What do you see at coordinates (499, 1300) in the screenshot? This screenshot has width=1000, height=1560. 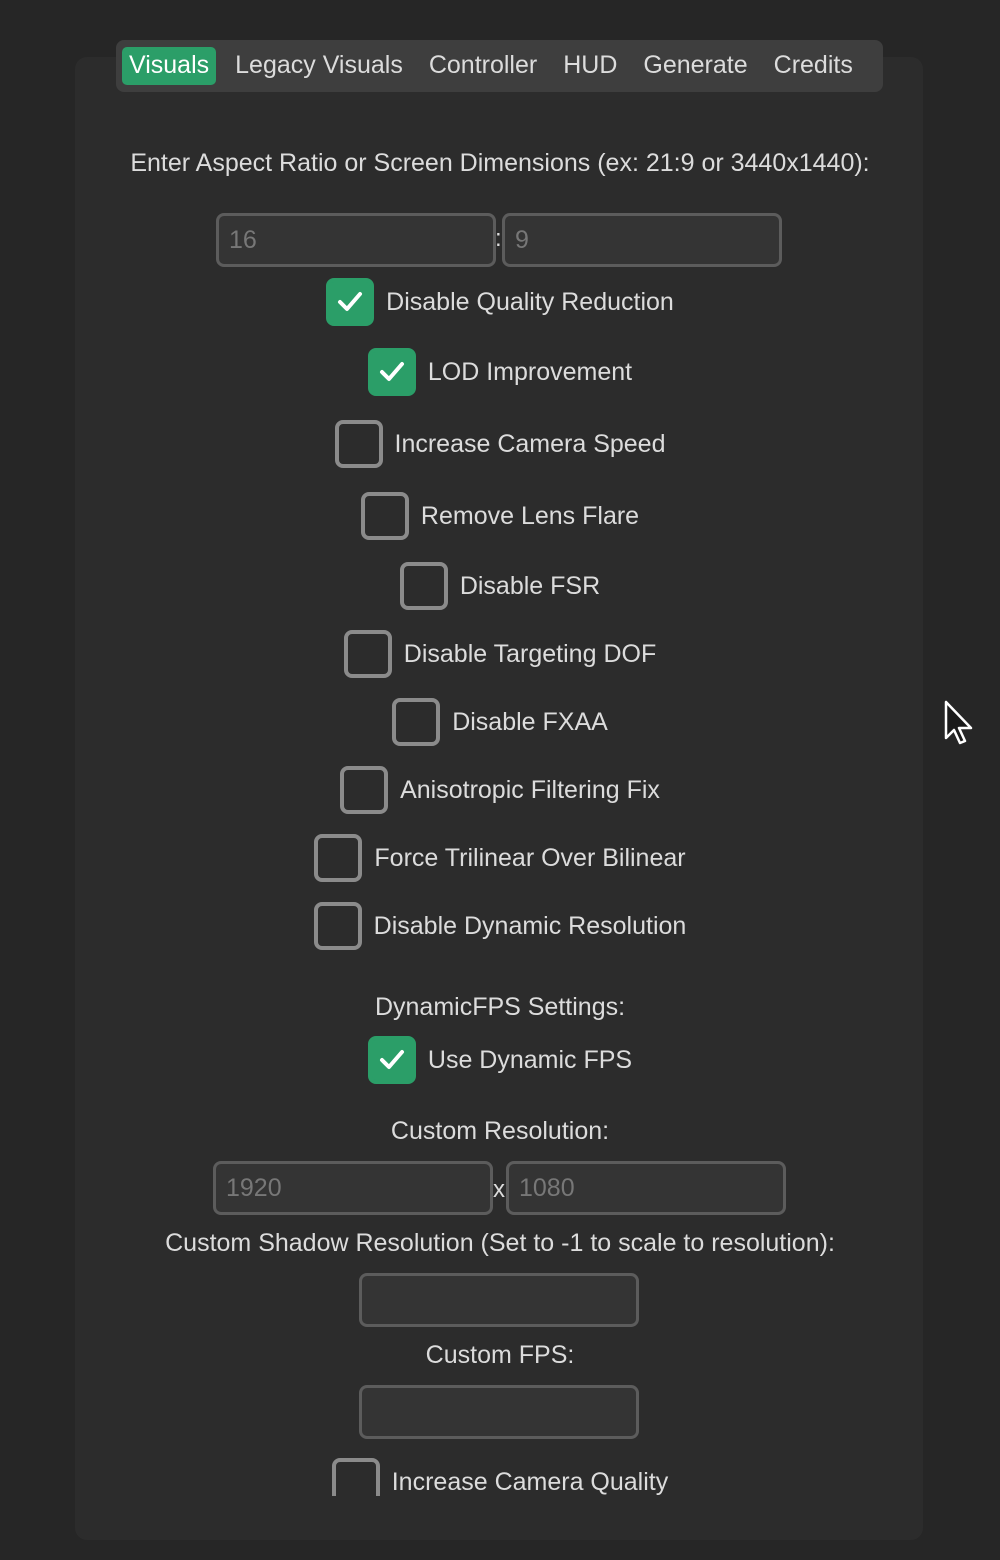 I see `shadow-resolution-input` at bounding box center [499, 1300].